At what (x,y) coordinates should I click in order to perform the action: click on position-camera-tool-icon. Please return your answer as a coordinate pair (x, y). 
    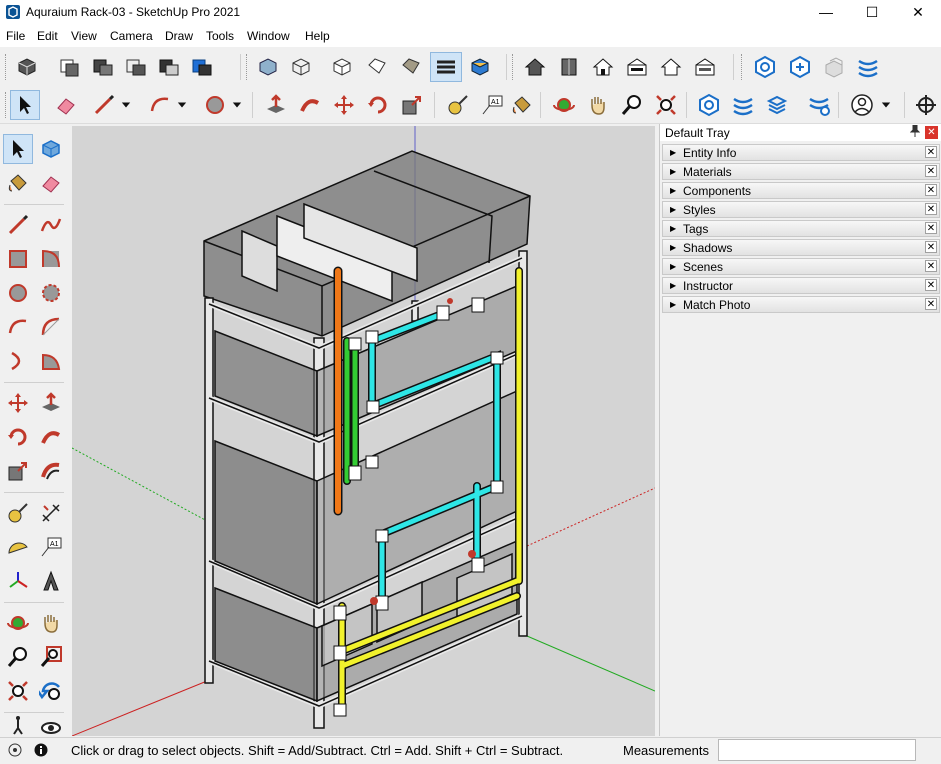
    Looking at the image, I should click on (18, 726).